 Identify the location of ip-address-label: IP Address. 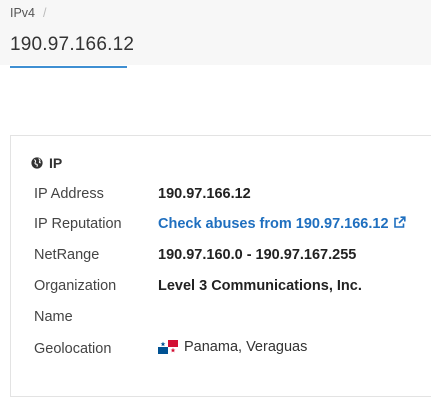
(69, 194).